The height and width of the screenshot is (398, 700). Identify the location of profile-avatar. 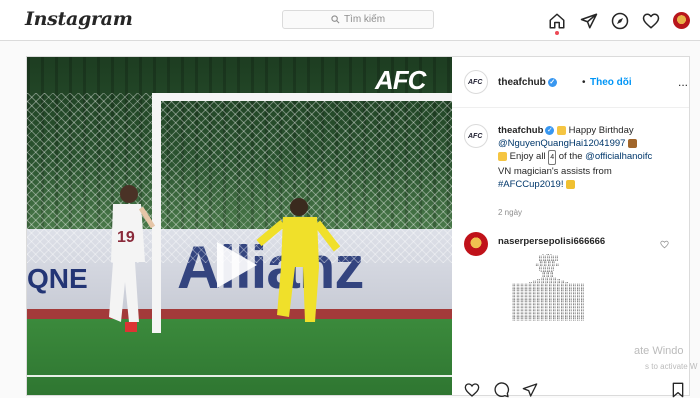
(681, 20).